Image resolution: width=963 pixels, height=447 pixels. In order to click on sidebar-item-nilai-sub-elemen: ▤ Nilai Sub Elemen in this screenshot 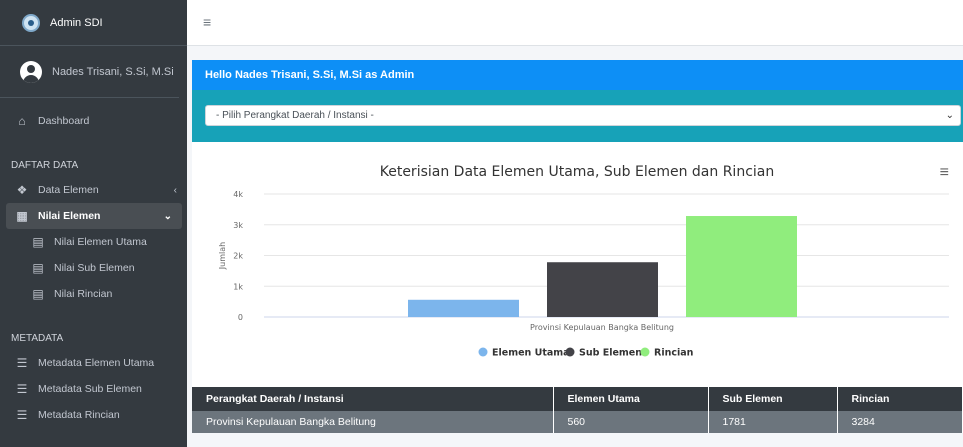, I will do `click(93, 268)`.